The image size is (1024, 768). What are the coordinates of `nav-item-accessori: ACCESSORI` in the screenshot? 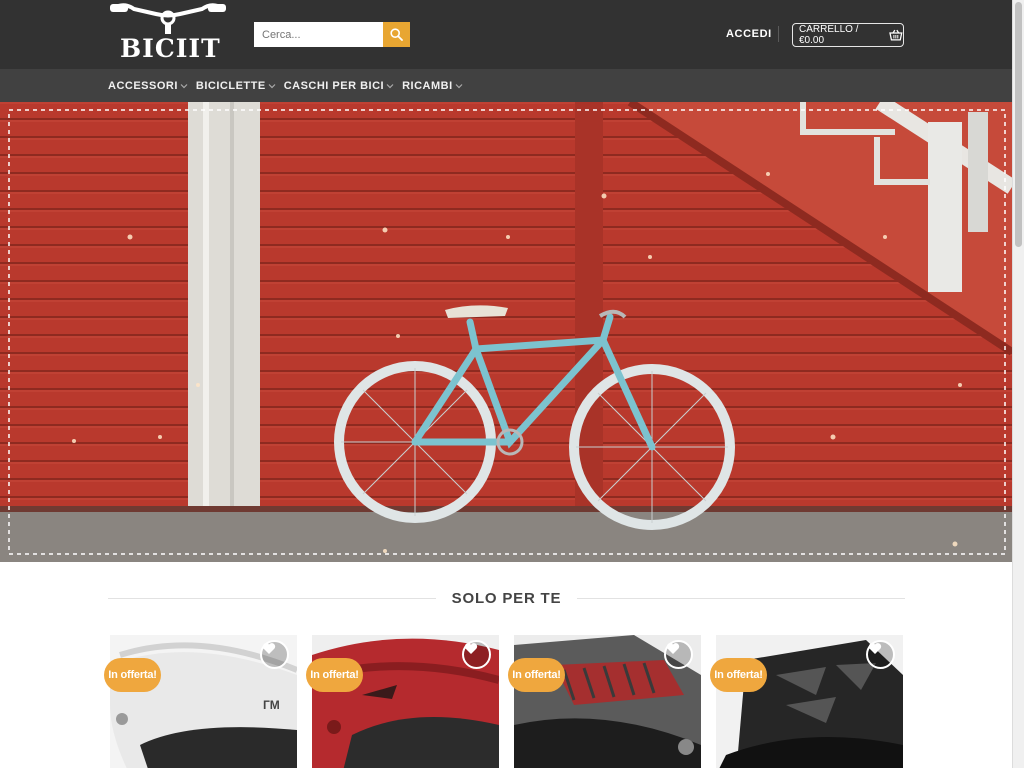 It's located at (148, 86).